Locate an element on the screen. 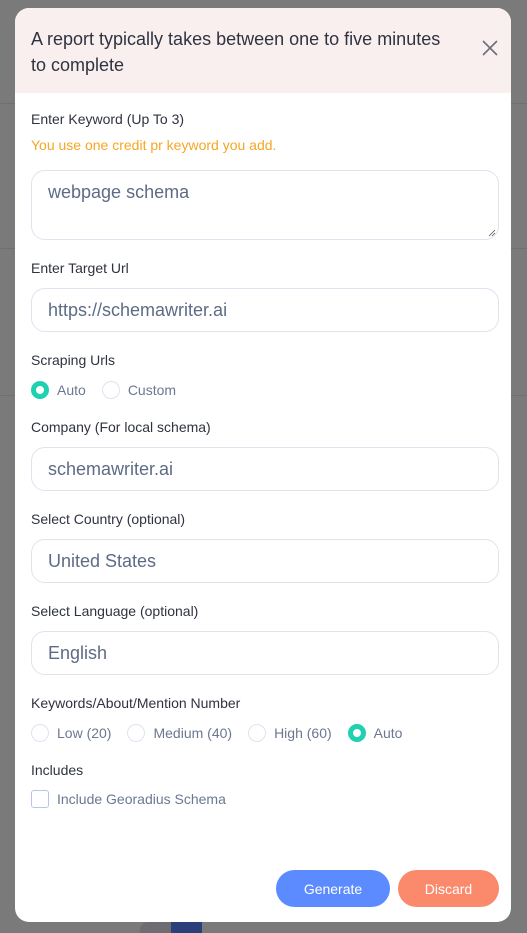  close-icon is located at coordinates (490, 48).